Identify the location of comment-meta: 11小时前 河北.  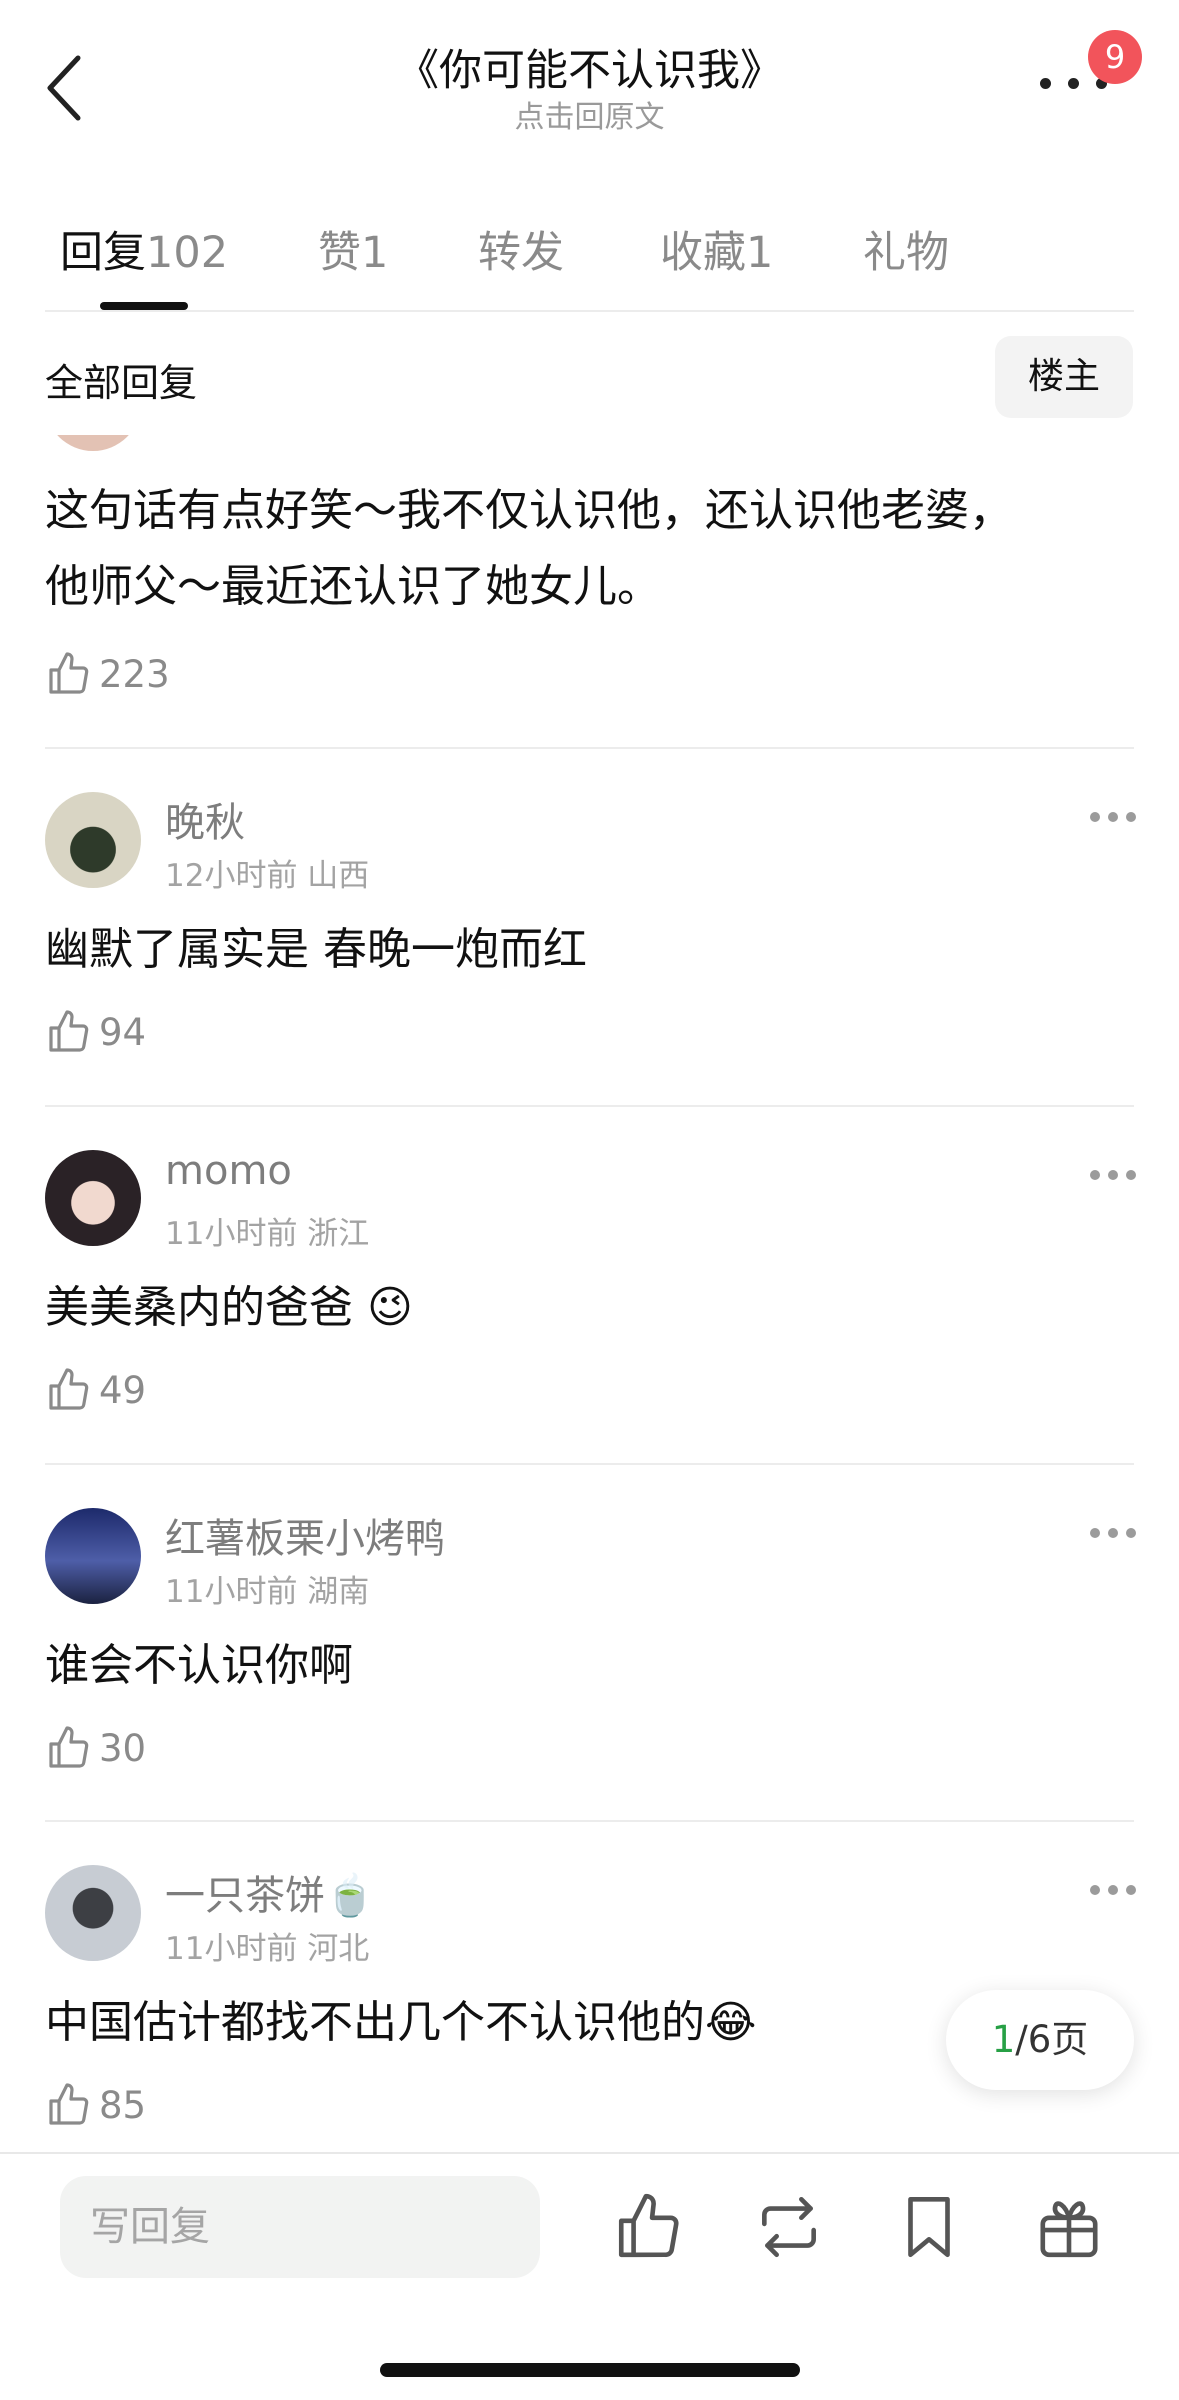
(267, 1949).